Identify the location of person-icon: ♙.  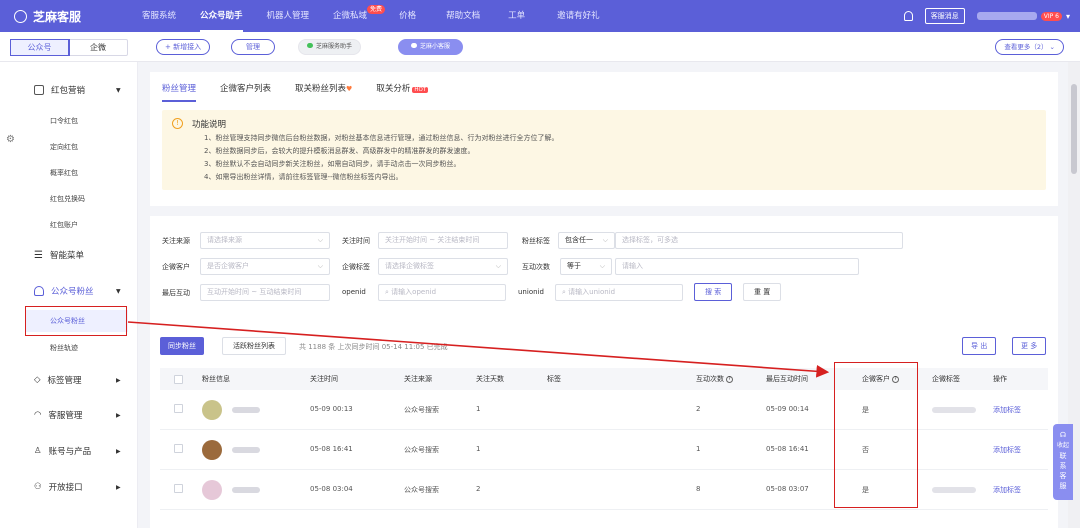
(38, 451).